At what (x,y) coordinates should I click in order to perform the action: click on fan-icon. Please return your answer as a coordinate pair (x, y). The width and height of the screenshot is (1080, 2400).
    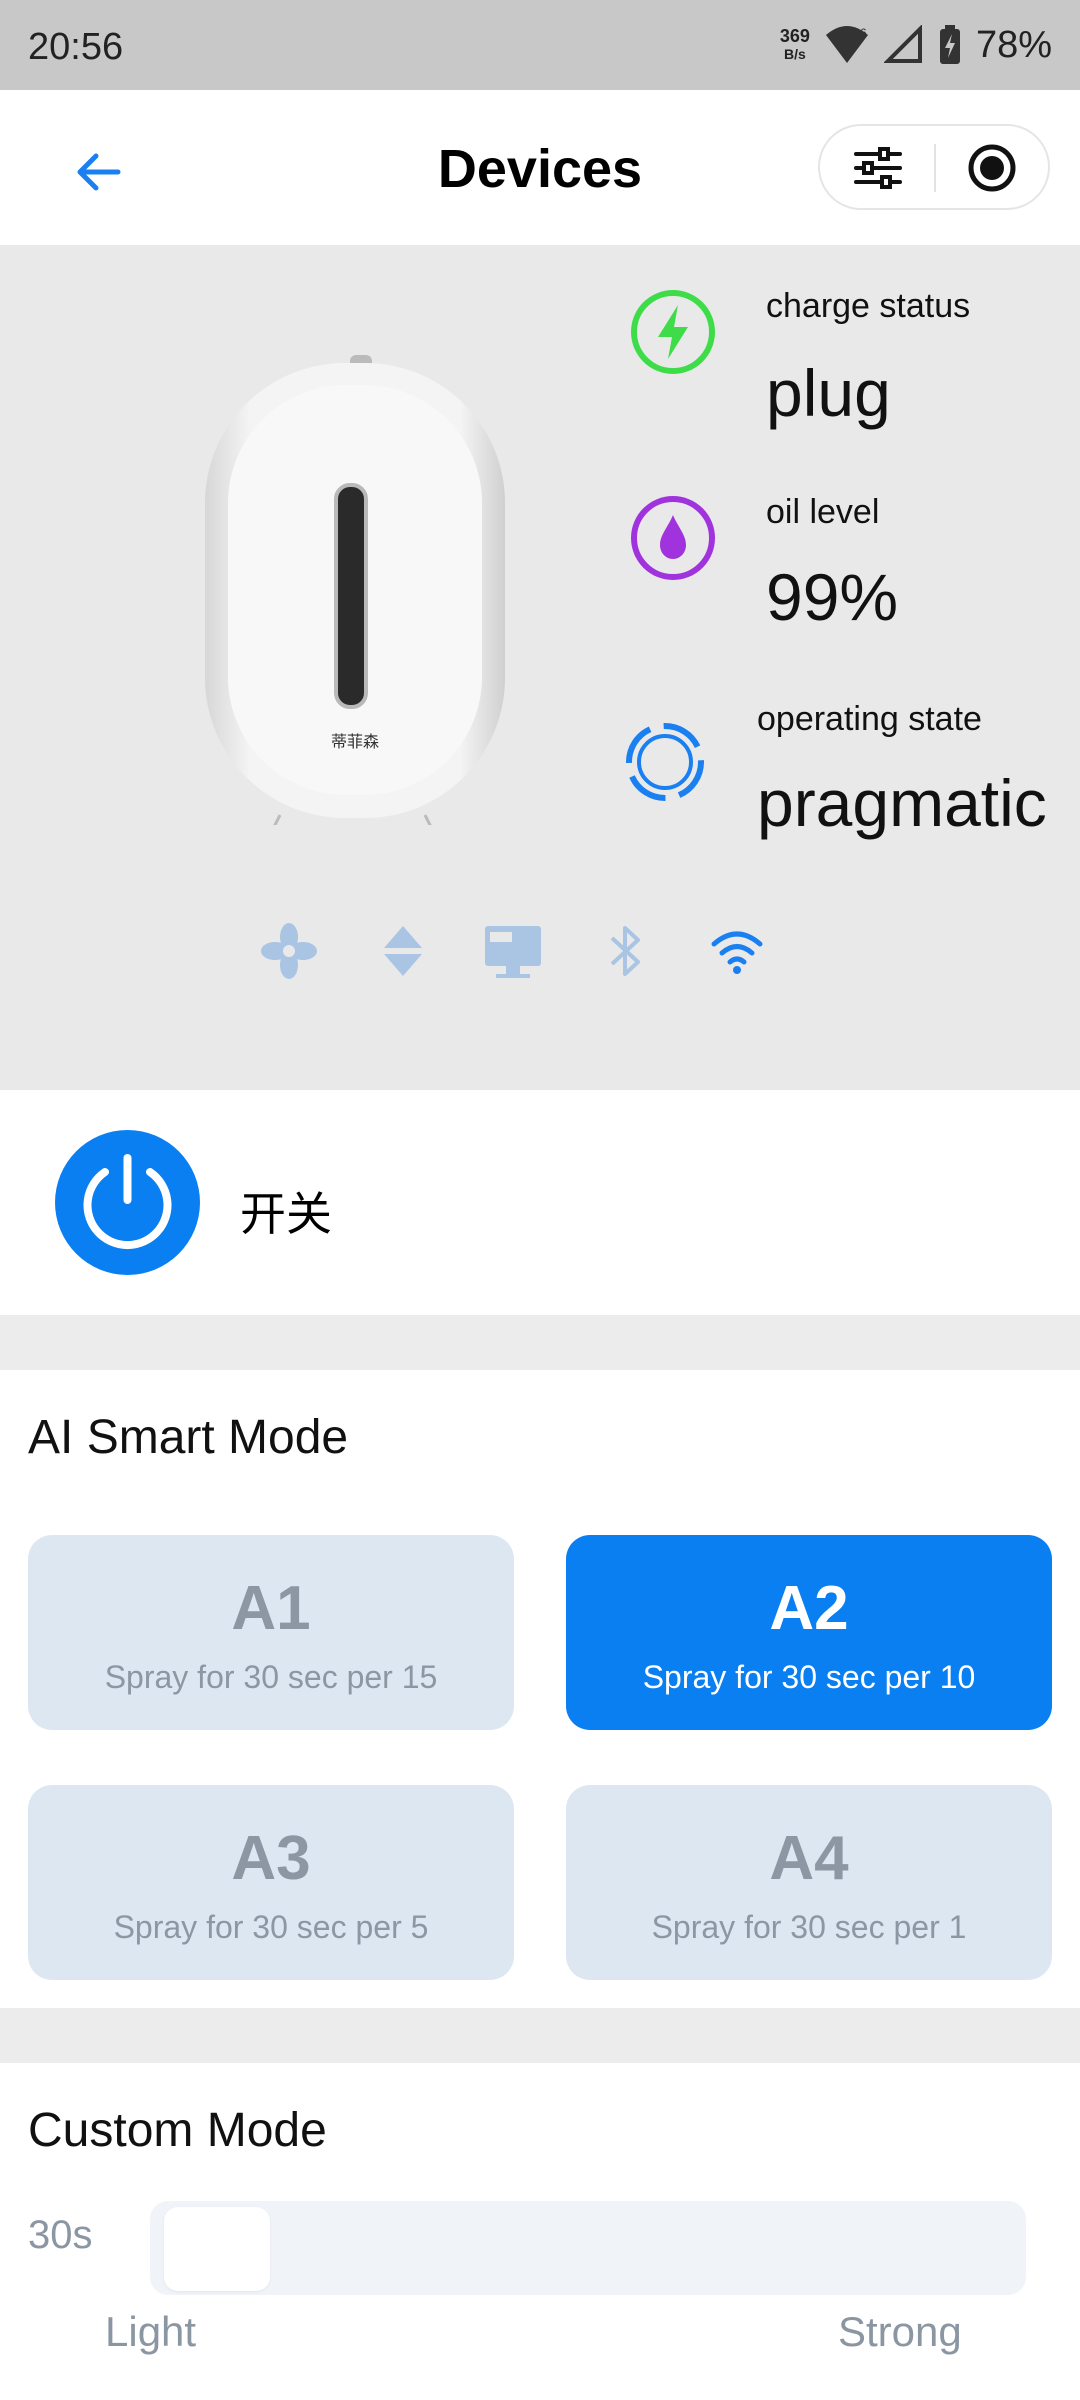
    Looking at the image, I should click on (289, 951).